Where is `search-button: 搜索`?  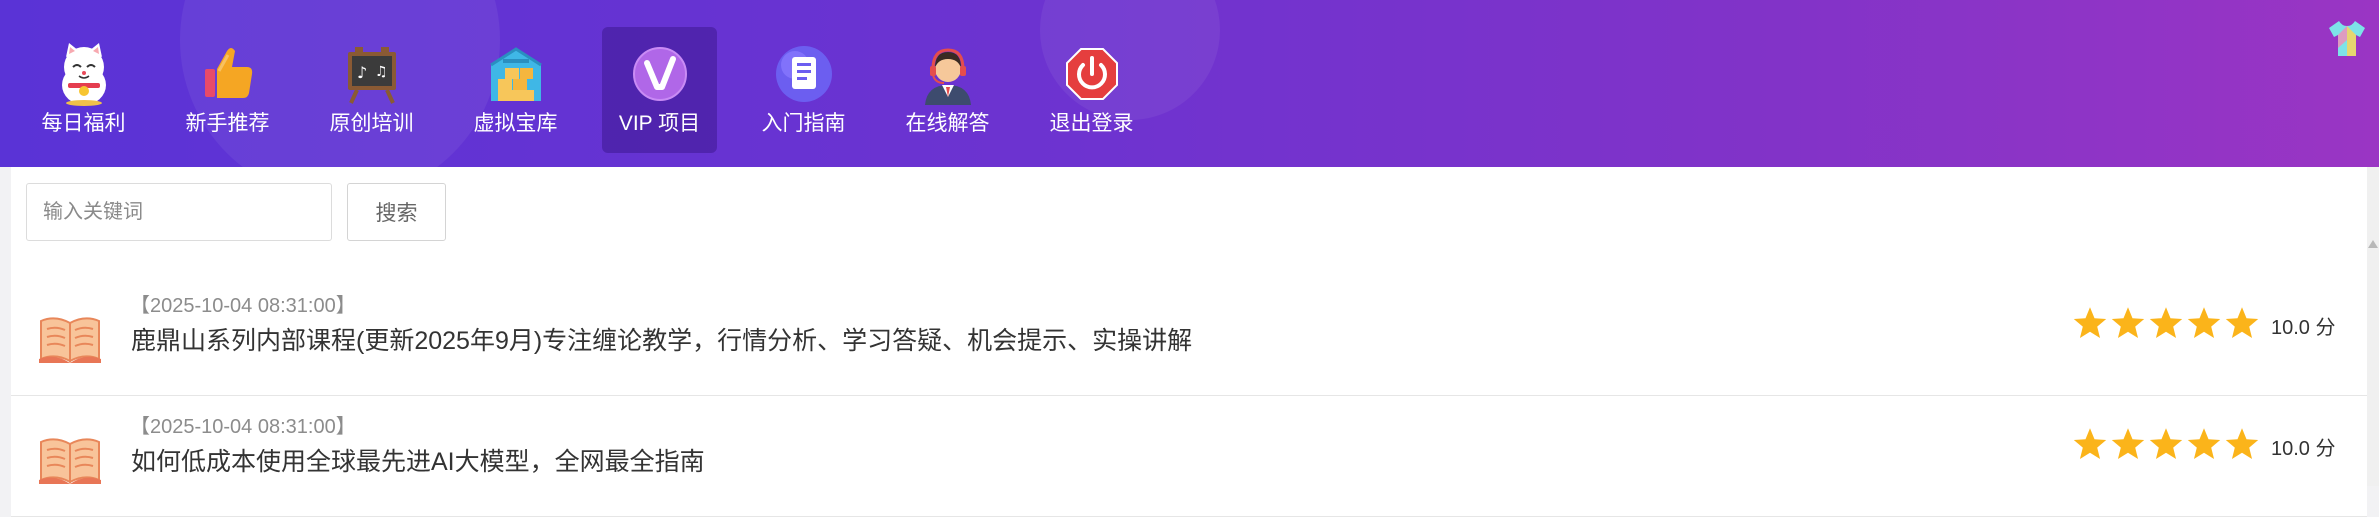
search-button: 搜索 is located at coordinates (396, 212).